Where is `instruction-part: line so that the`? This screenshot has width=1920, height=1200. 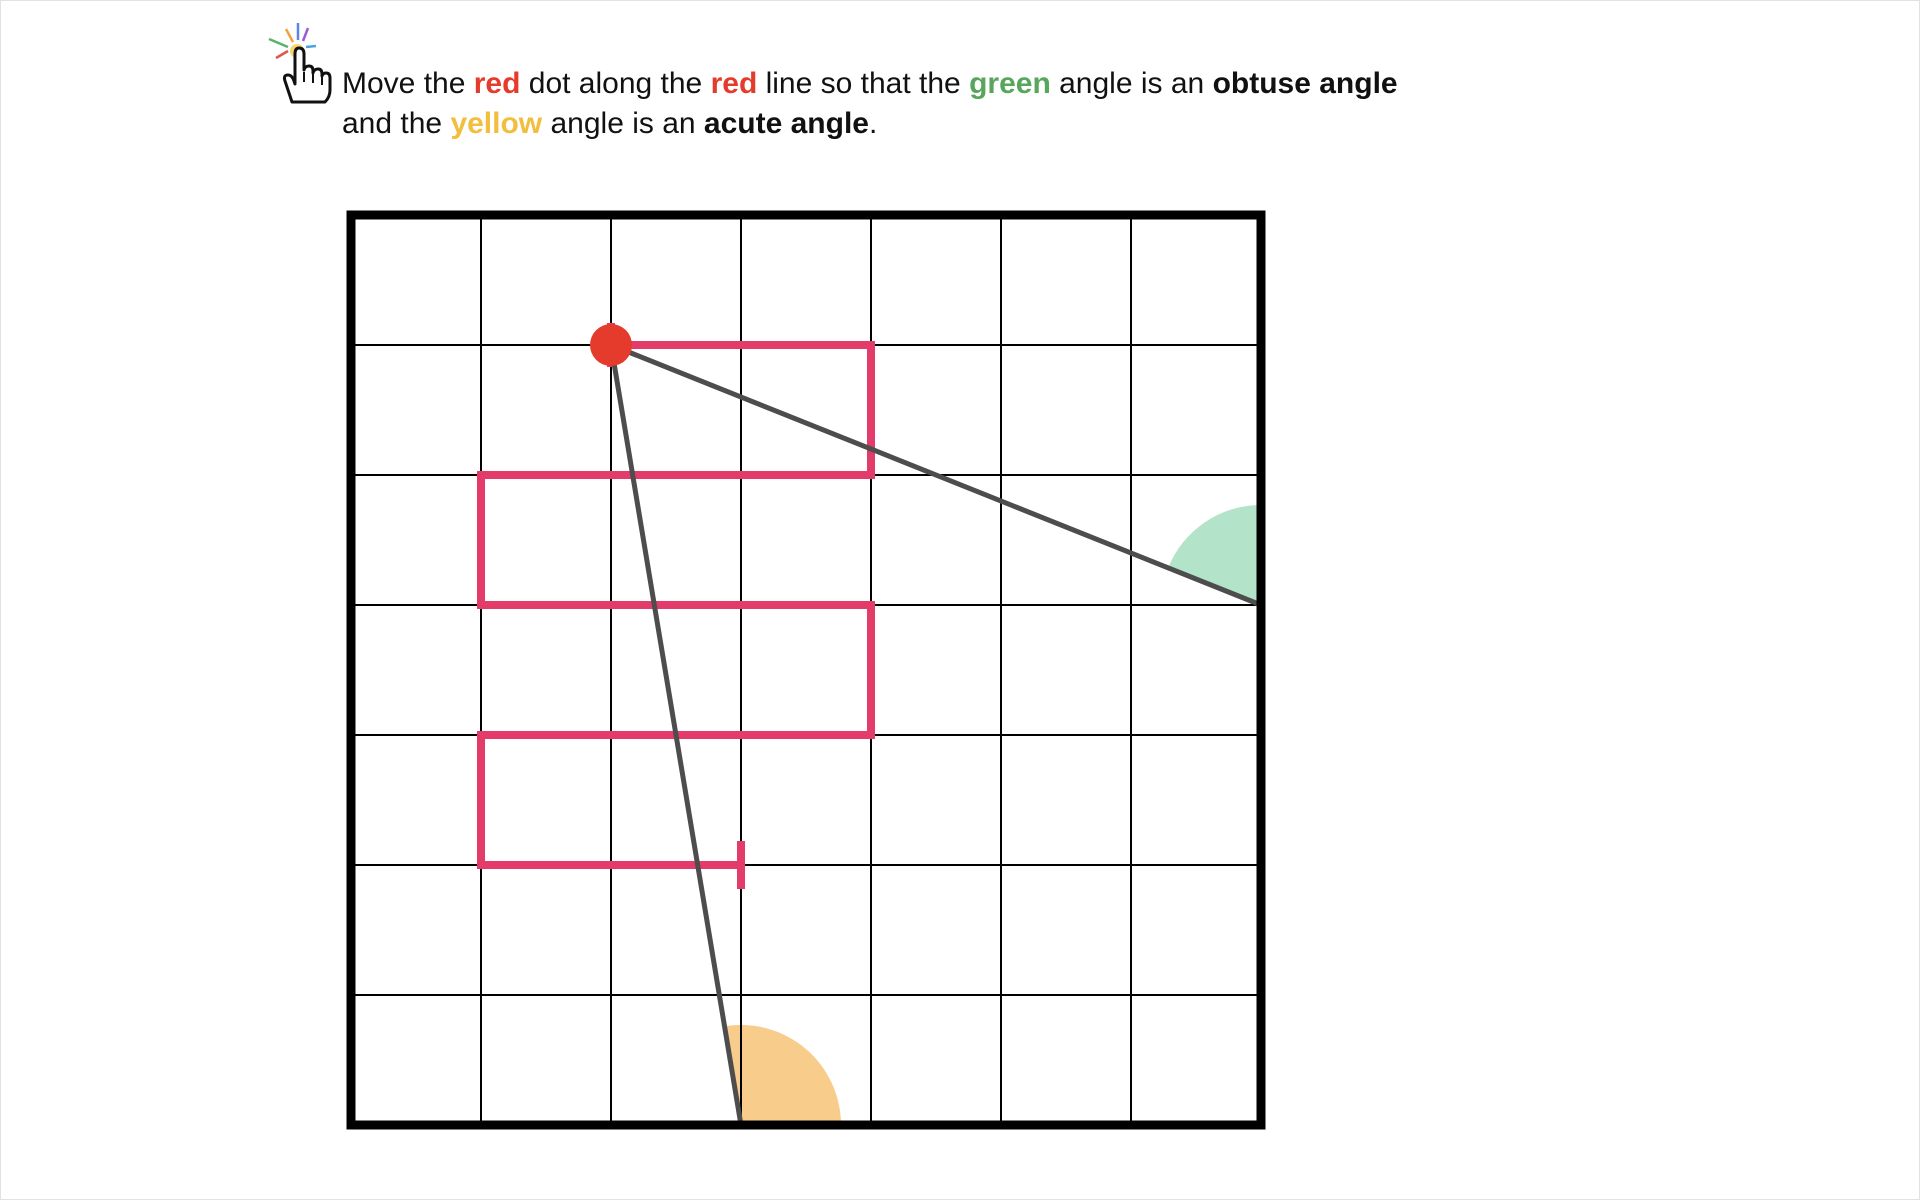 instruction-part: line so that the is located at coordinates (863, 83).